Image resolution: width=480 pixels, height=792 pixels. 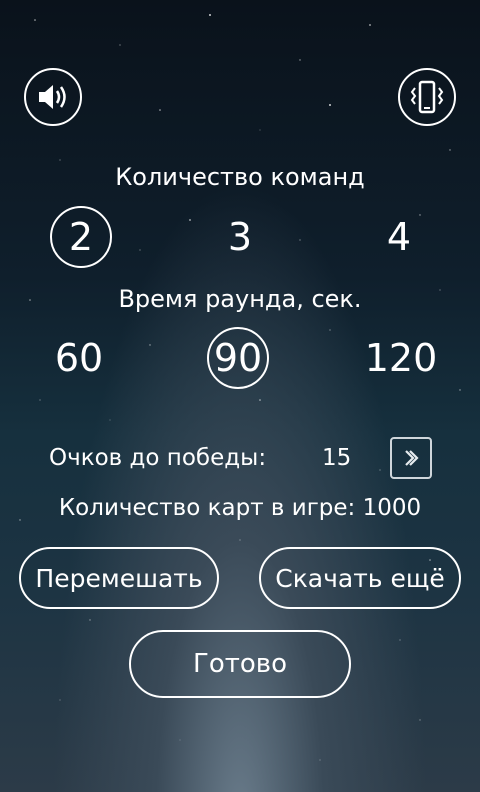 I want to click on done-button: Готово, so click(x=240, y=664).